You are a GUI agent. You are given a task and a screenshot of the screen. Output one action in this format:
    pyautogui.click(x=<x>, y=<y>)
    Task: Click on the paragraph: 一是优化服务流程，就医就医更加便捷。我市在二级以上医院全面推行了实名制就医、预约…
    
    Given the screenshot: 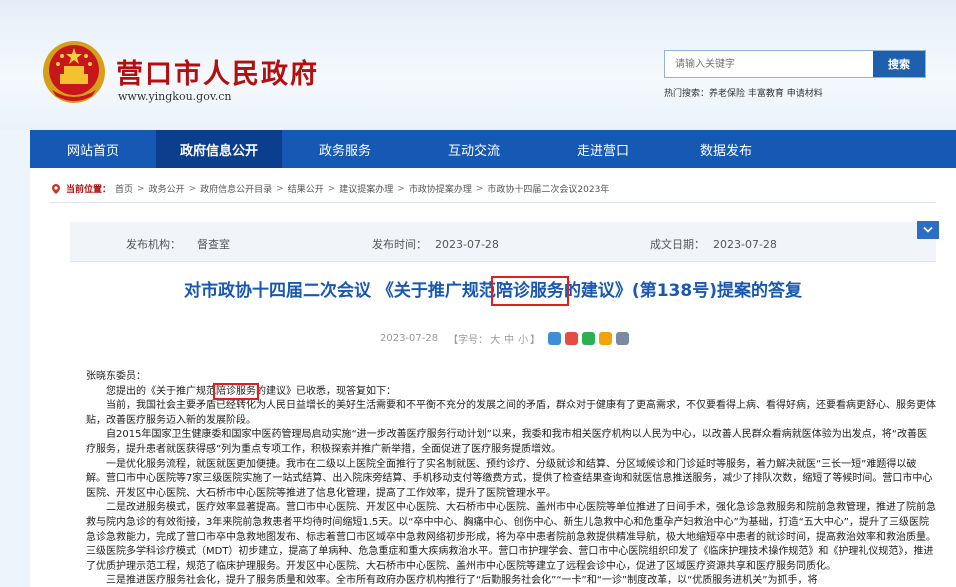 What is the action you would take?
    pyautogui.click(x=509, y=478)
    